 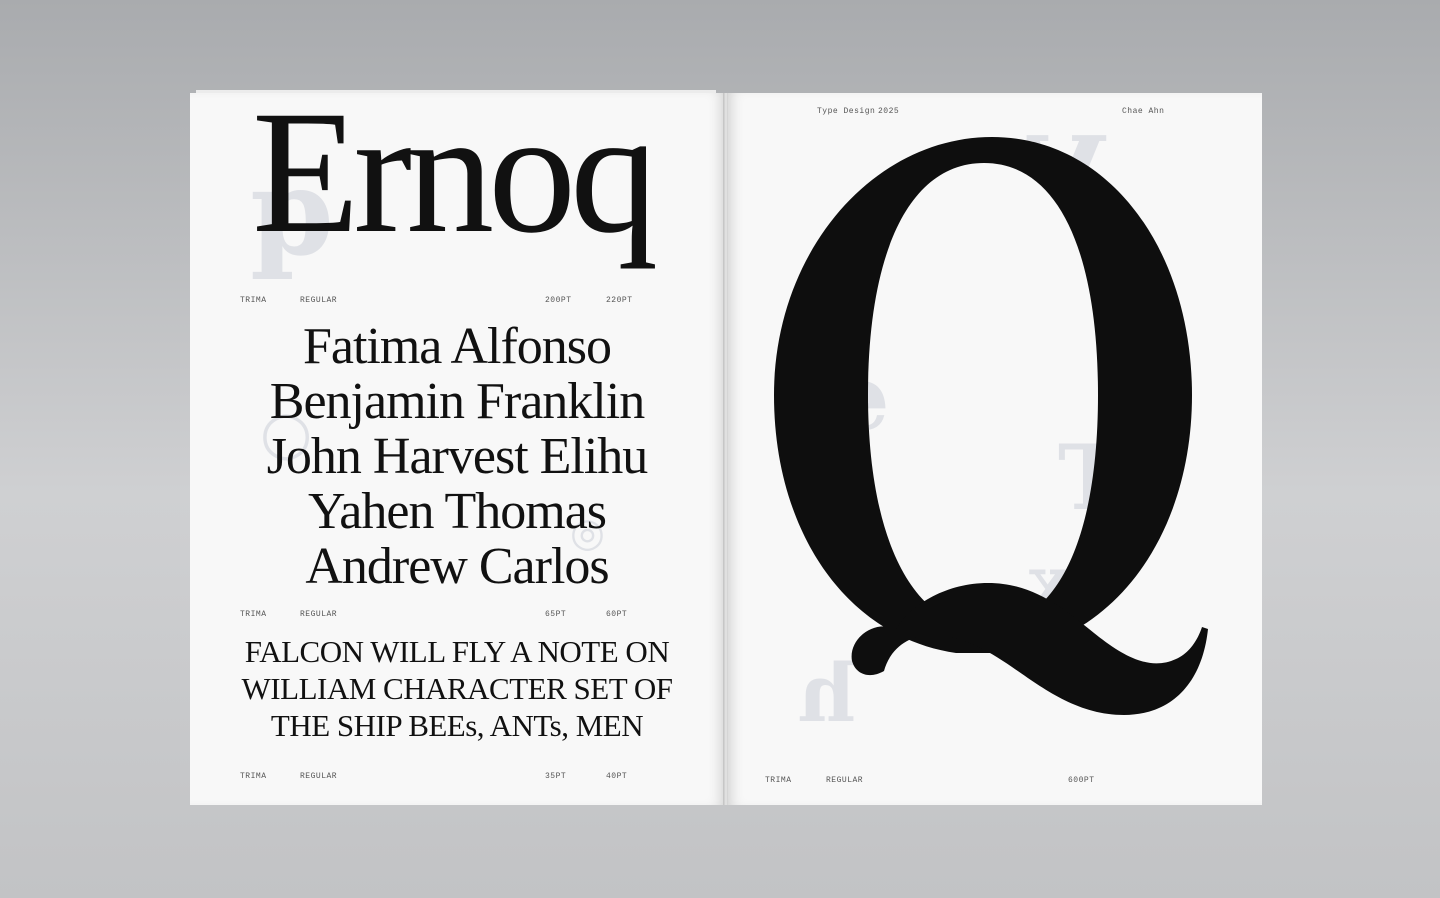 What do you see at coordinates (1143, 111) in the screenshot?
I see `running-header-author: Chae Ahn` at bounding box center [1143, 111].